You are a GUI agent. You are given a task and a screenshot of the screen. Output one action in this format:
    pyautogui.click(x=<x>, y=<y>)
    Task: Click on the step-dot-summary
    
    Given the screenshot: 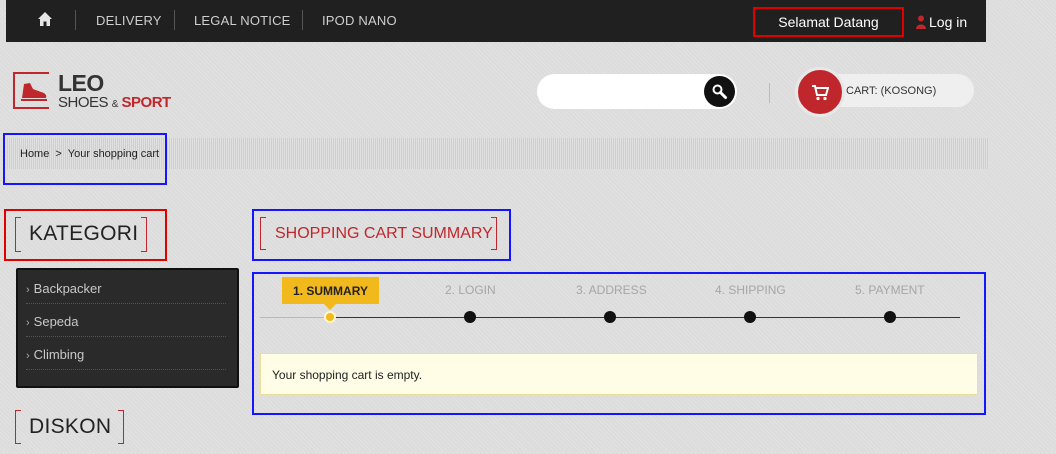 What is the action you would take?
    pyautogui.click(x=330, y=317)
    